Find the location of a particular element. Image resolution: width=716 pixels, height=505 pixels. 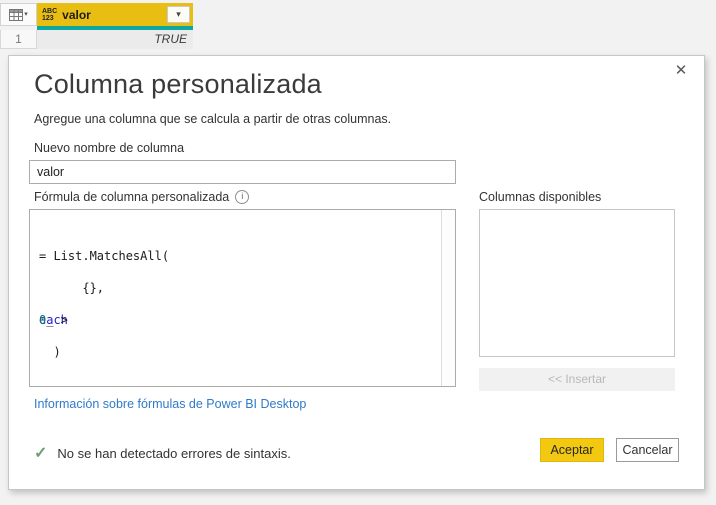

table-grid-icon is located at coordinates (16, 14).